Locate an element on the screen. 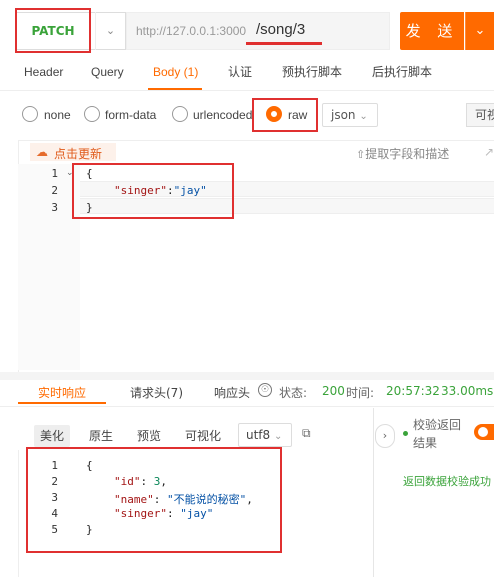 This screenshot has height=577, width=494. hot-update-label: 点击更新 is located at coordinates (78, 153).